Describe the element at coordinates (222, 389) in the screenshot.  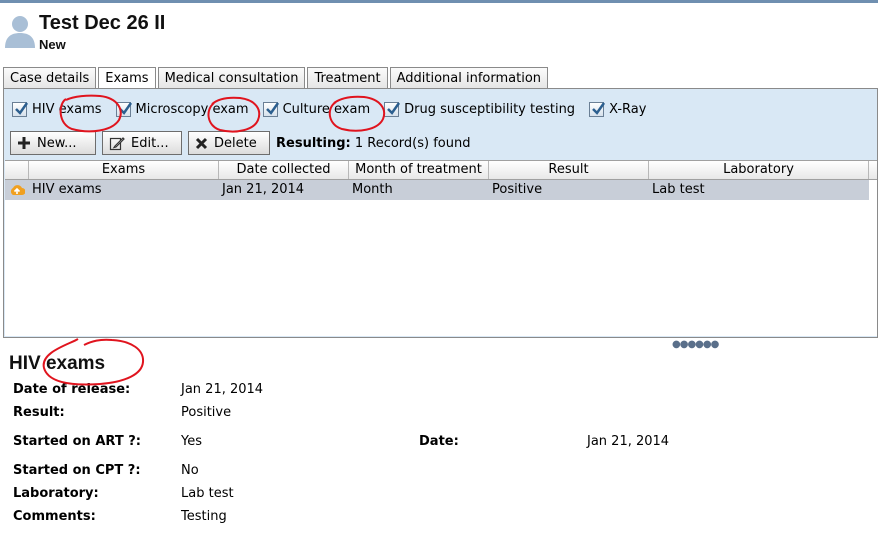
I see `release-date-value: Jan 21, 2014` at that location.